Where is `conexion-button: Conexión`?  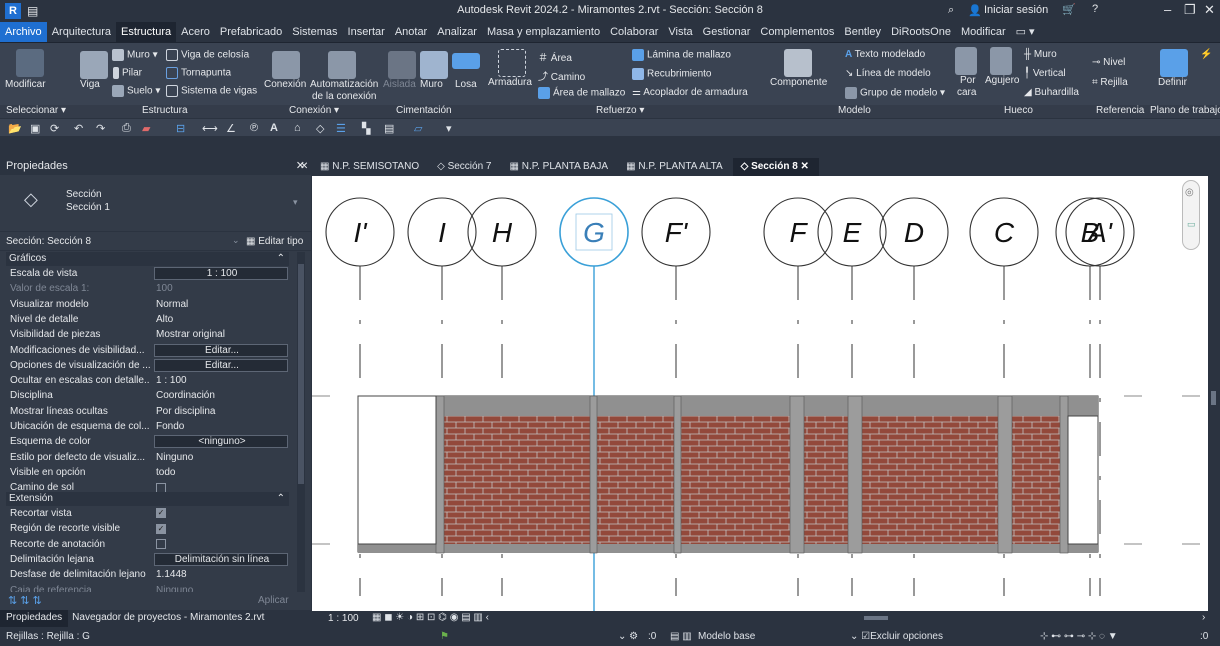 conexion-button: Conexión is located at coordinates (285, 84).